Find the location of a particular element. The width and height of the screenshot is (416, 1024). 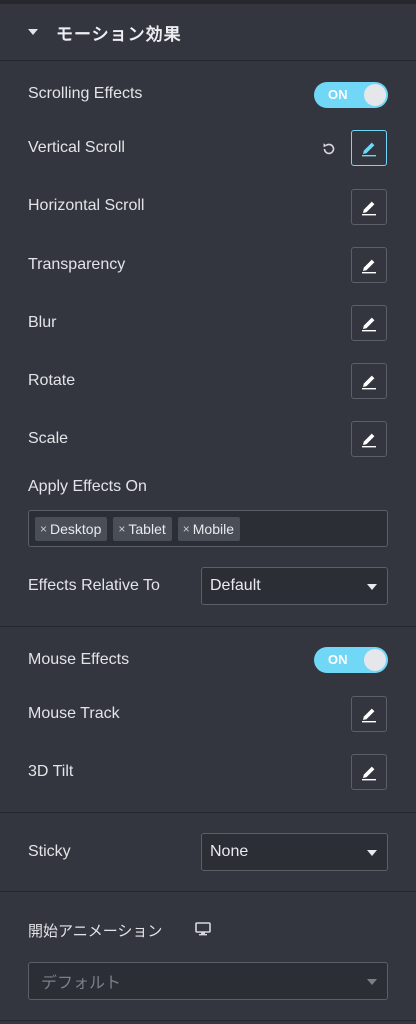

sticky-select: None is located at coordinates (294, 852).